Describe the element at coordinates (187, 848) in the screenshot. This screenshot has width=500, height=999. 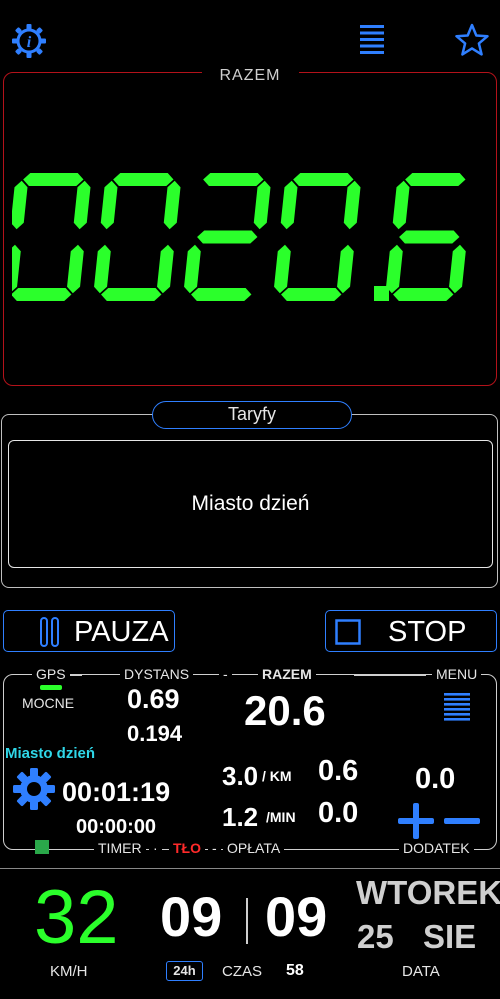
I see `background-label: TŁO` at that location.